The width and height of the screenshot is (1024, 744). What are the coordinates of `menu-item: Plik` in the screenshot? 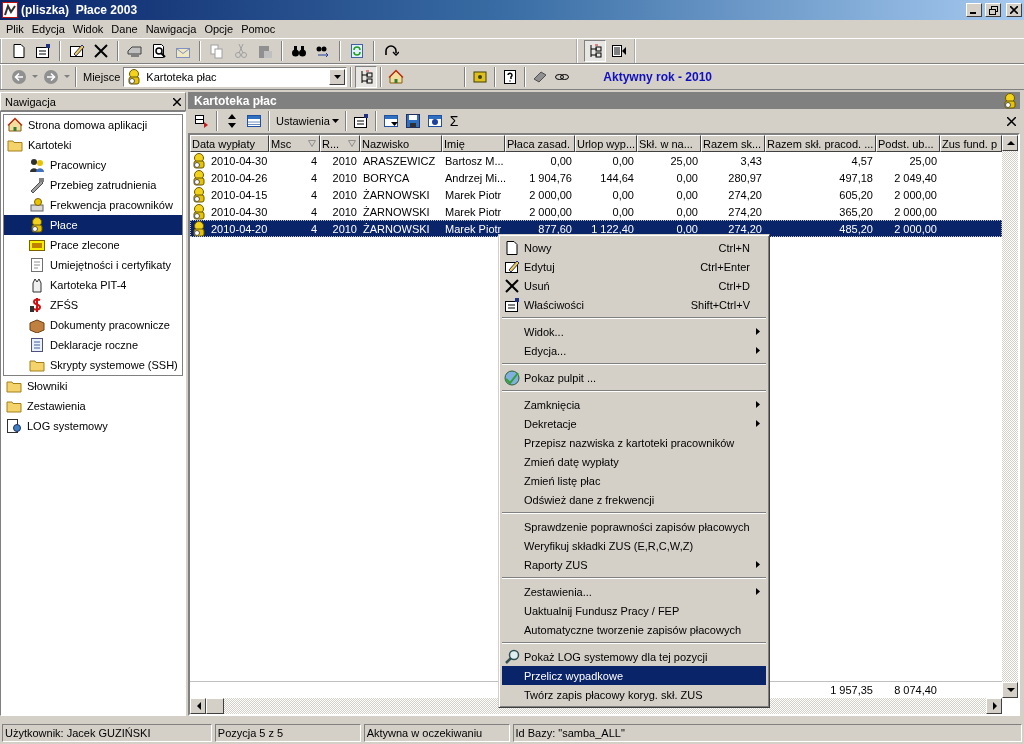 It's located at (15, 29).